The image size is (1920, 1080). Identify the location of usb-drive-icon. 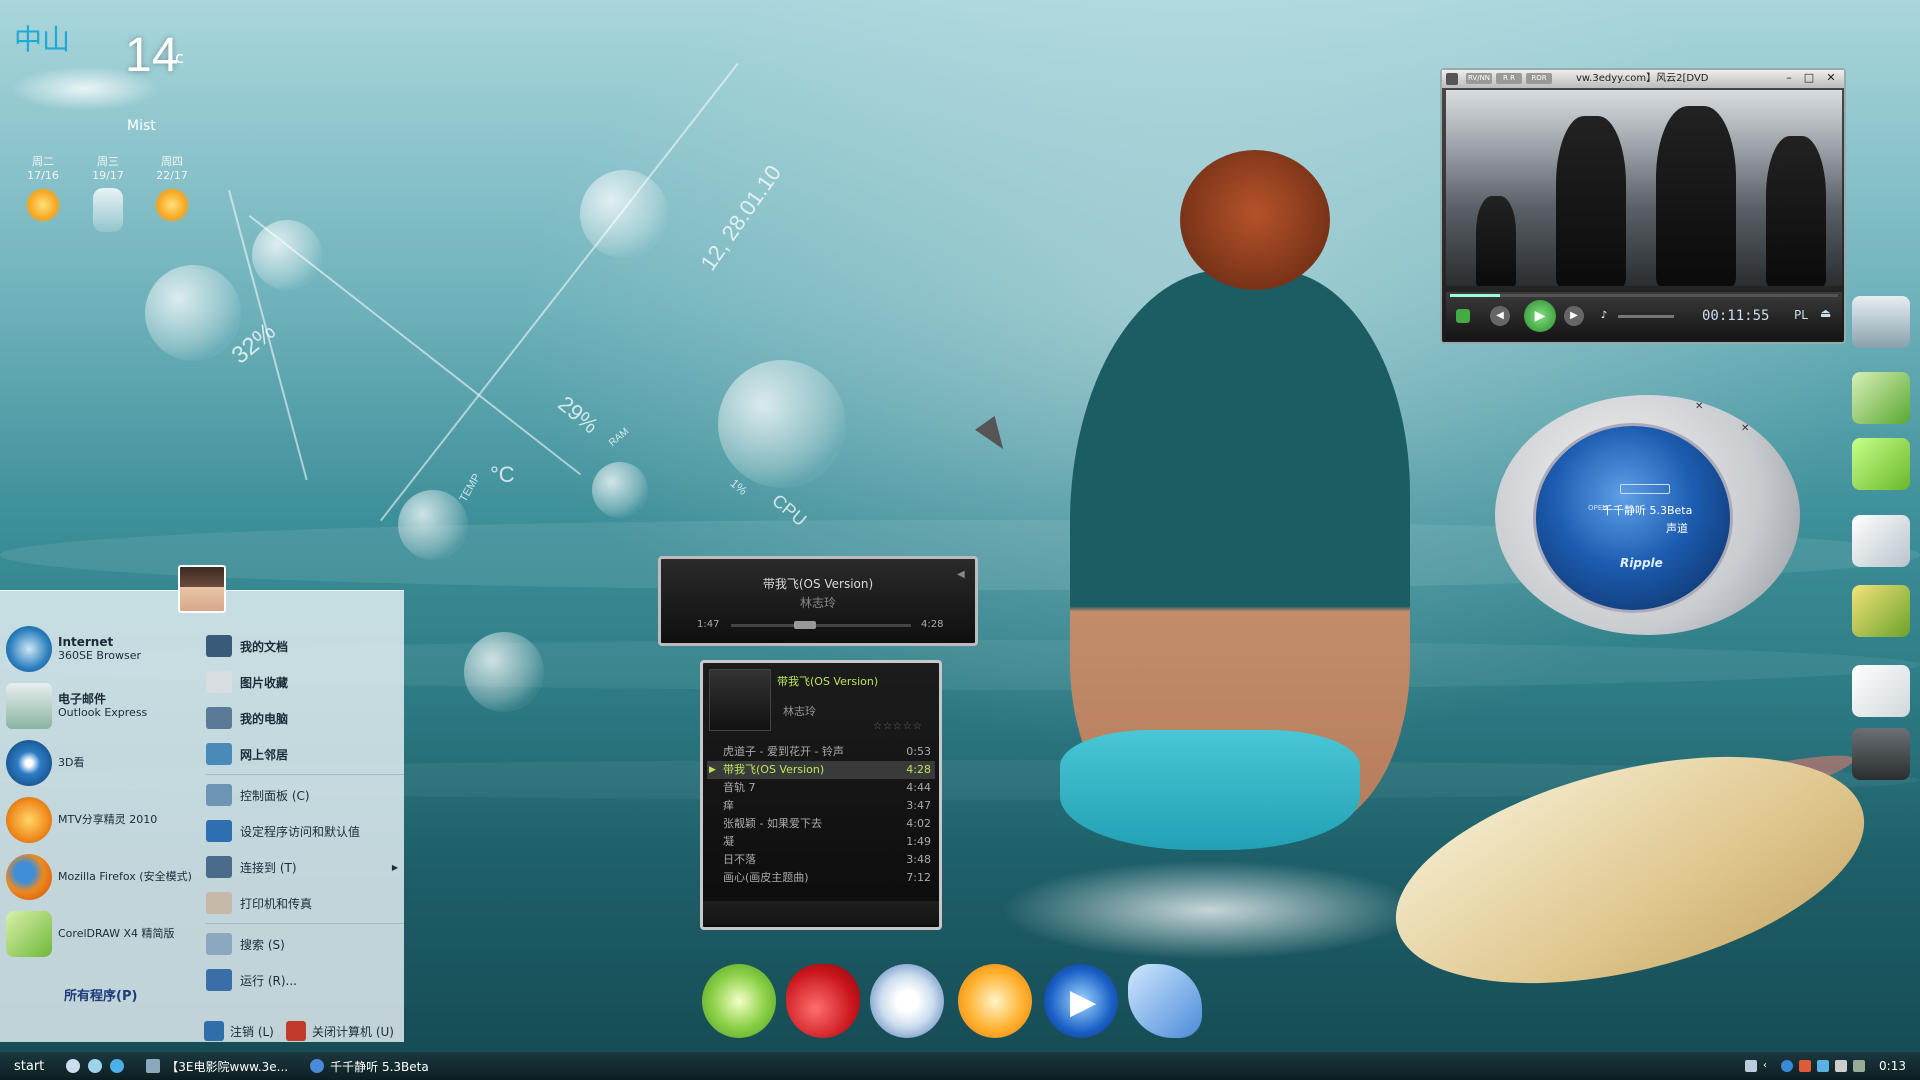
(1881, 541).